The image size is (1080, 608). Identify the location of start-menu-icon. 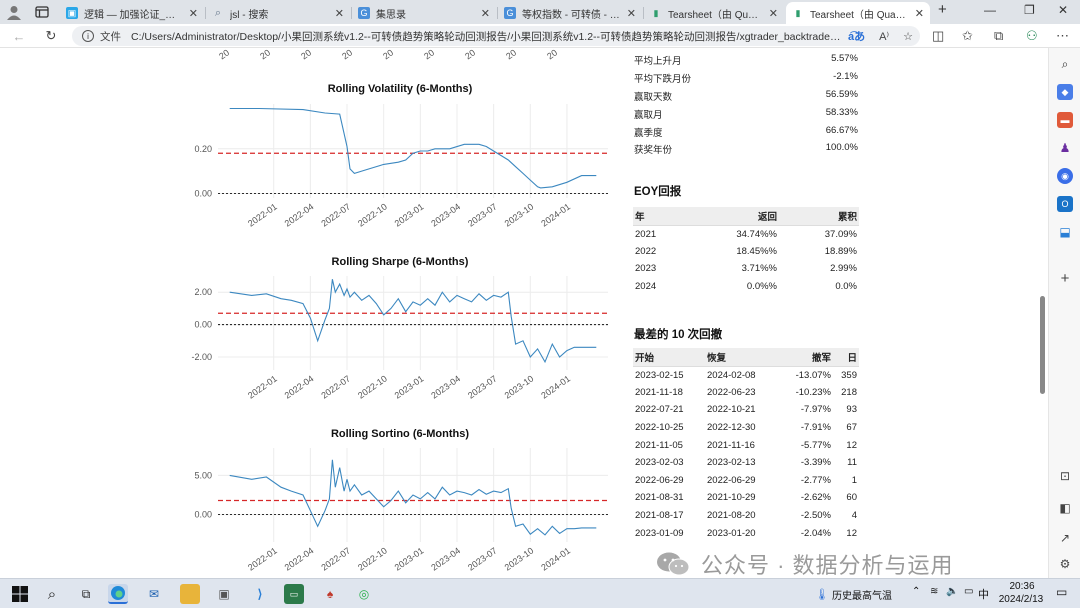
(20, 594).